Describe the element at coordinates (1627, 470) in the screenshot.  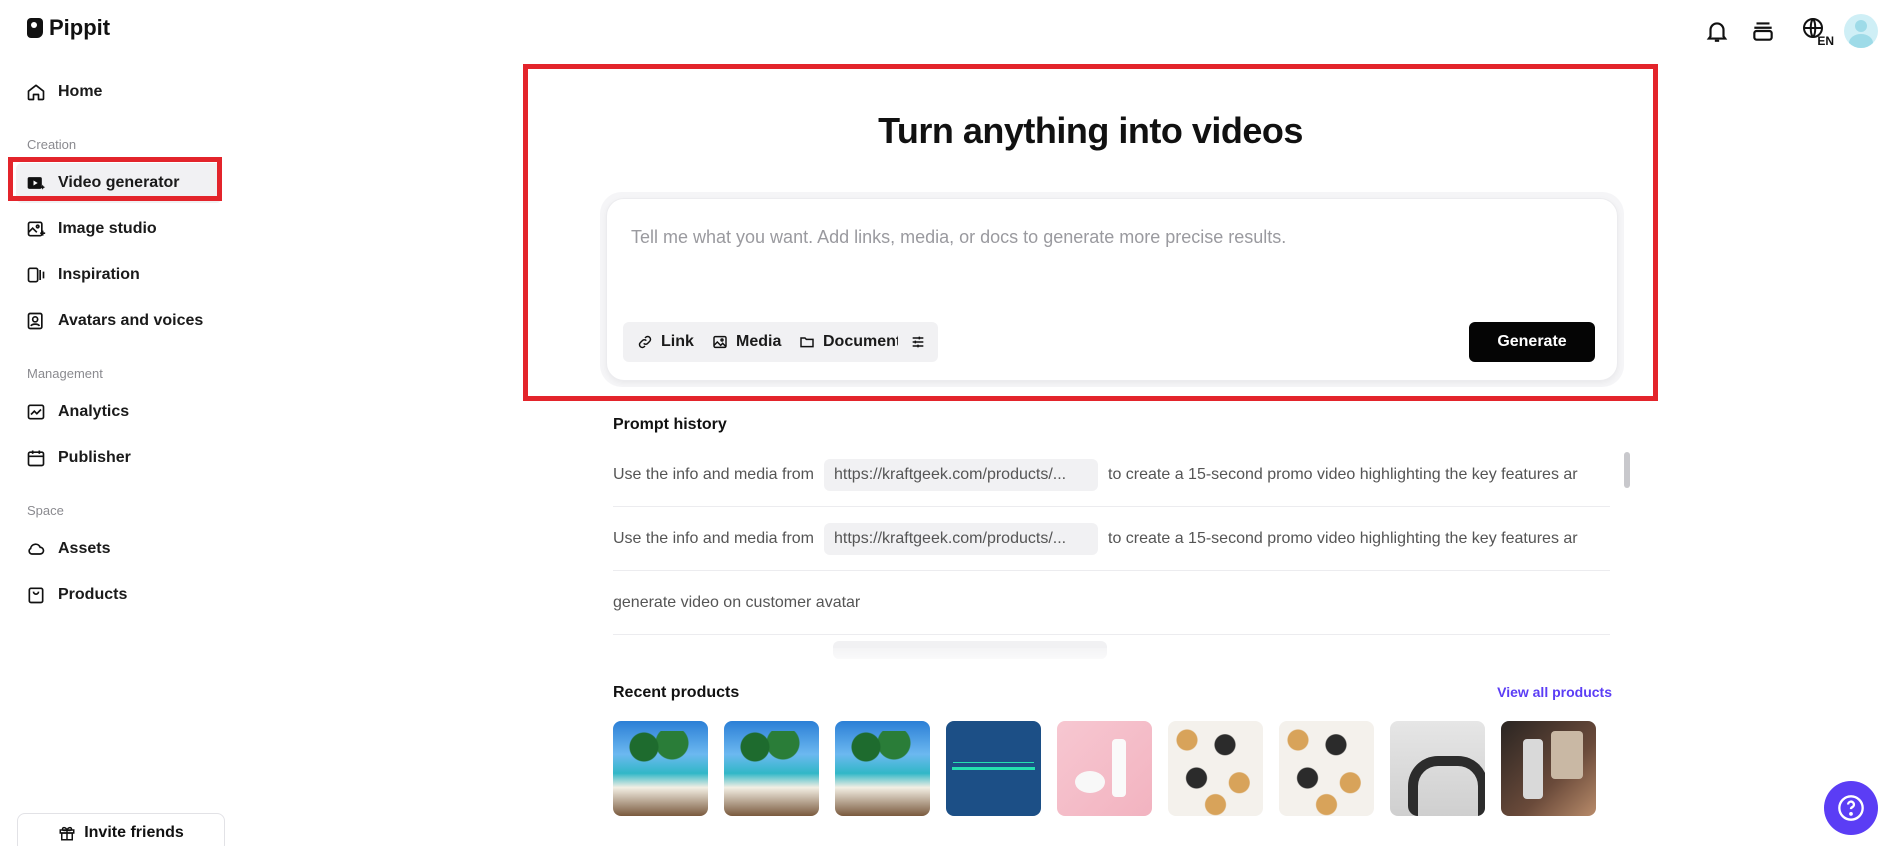
I see `history-scrollbar` at that location.